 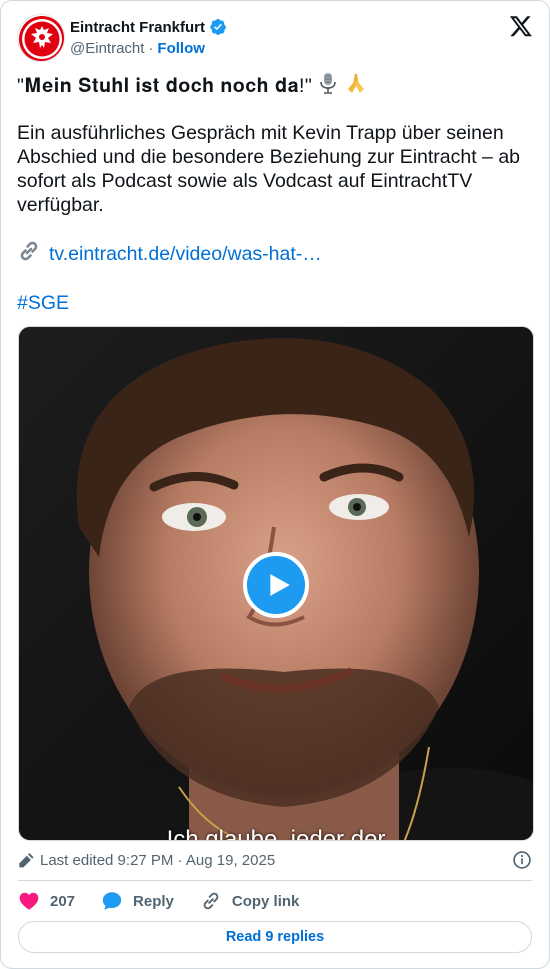 What do you see at coordinates (63, 901) in the screenshot?
I see `like-count: 207` at bounding box center [63, 901].